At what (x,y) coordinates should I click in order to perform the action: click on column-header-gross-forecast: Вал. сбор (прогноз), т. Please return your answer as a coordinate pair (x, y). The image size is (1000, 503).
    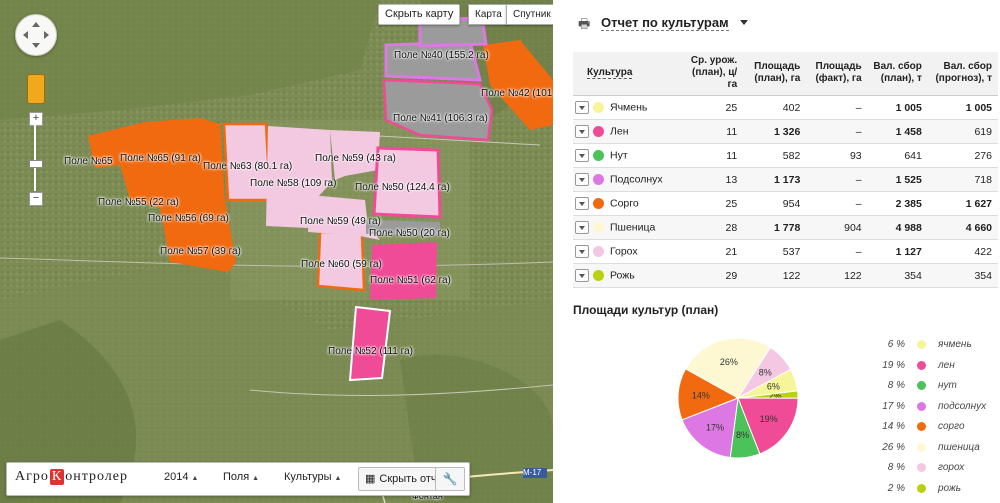
    Looking at the image, I should click on (962, 74).